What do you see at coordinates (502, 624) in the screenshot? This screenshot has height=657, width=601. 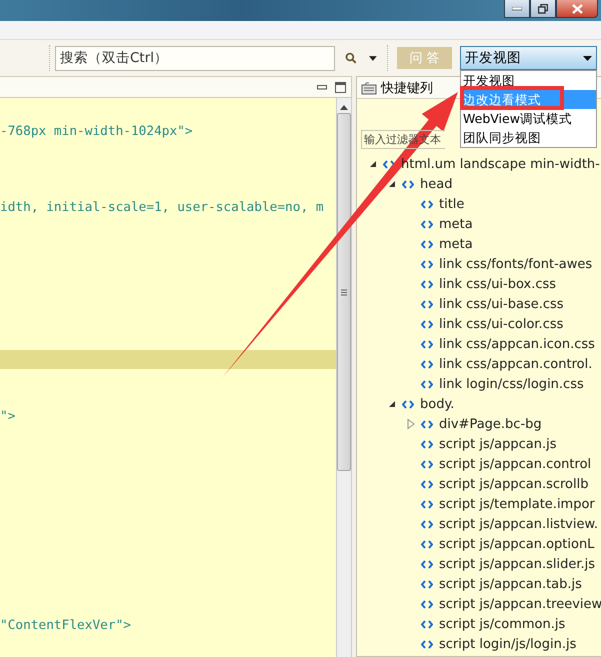 I see `tree-item: script js/common.js` at bounding box center [502, 624].